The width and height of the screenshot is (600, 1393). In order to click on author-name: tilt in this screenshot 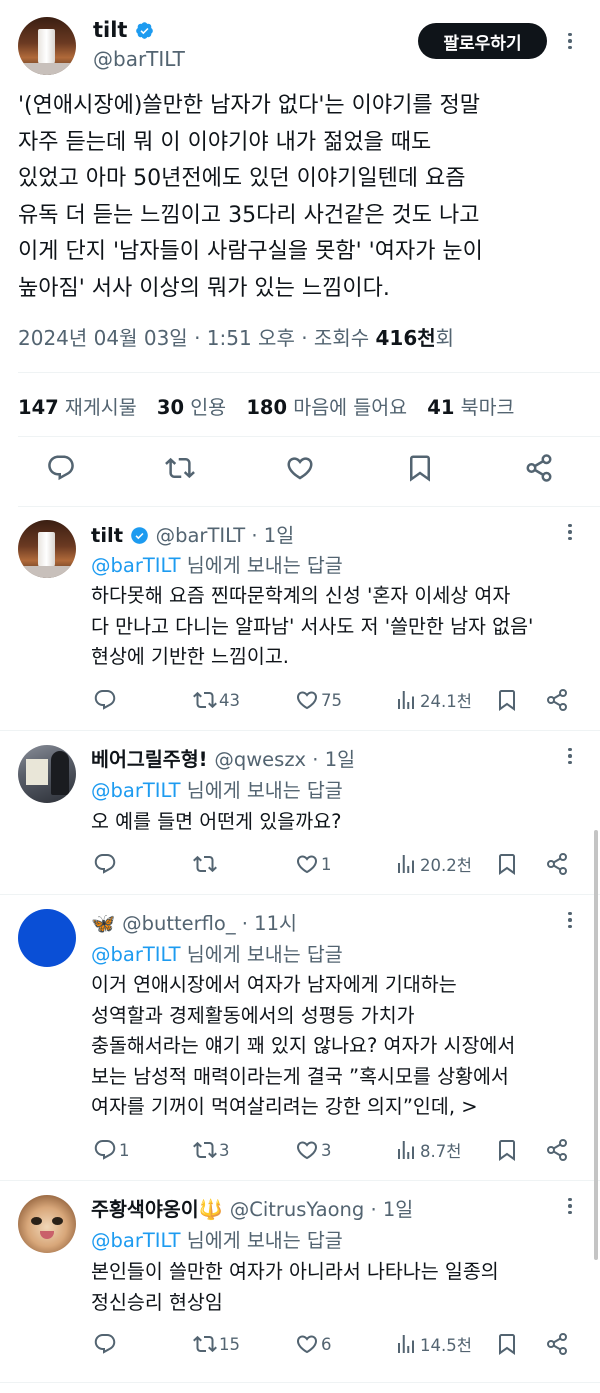, I will do `click(123, 30)`.